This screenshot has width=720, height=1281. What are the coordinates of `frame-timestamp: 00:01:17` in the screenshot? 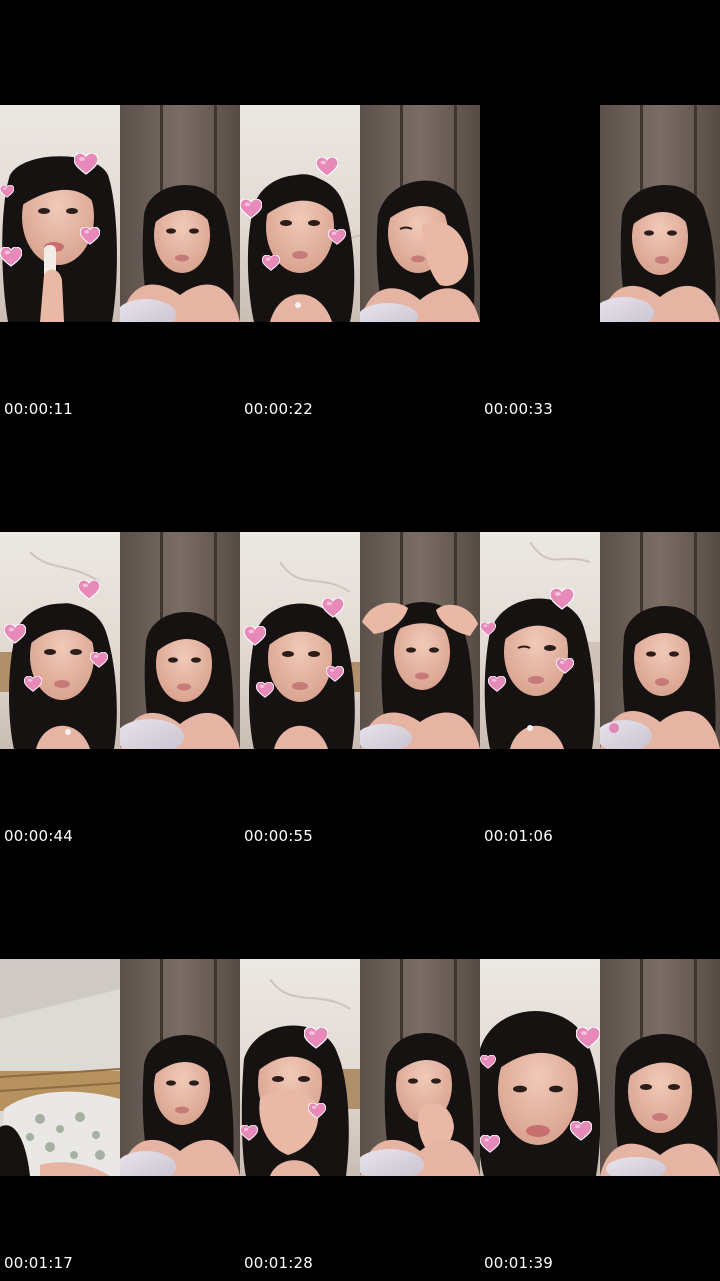 It's located at (38, 1263).